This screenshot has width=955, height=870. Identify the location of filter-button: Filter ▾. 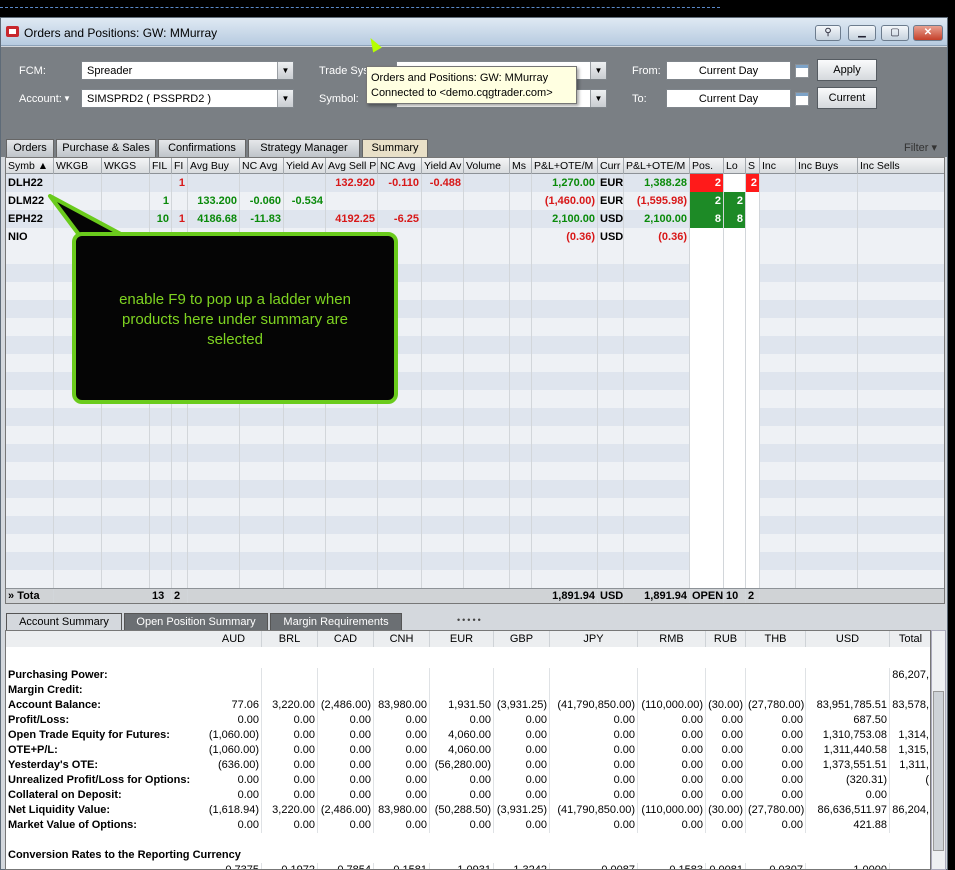
(920, 147).